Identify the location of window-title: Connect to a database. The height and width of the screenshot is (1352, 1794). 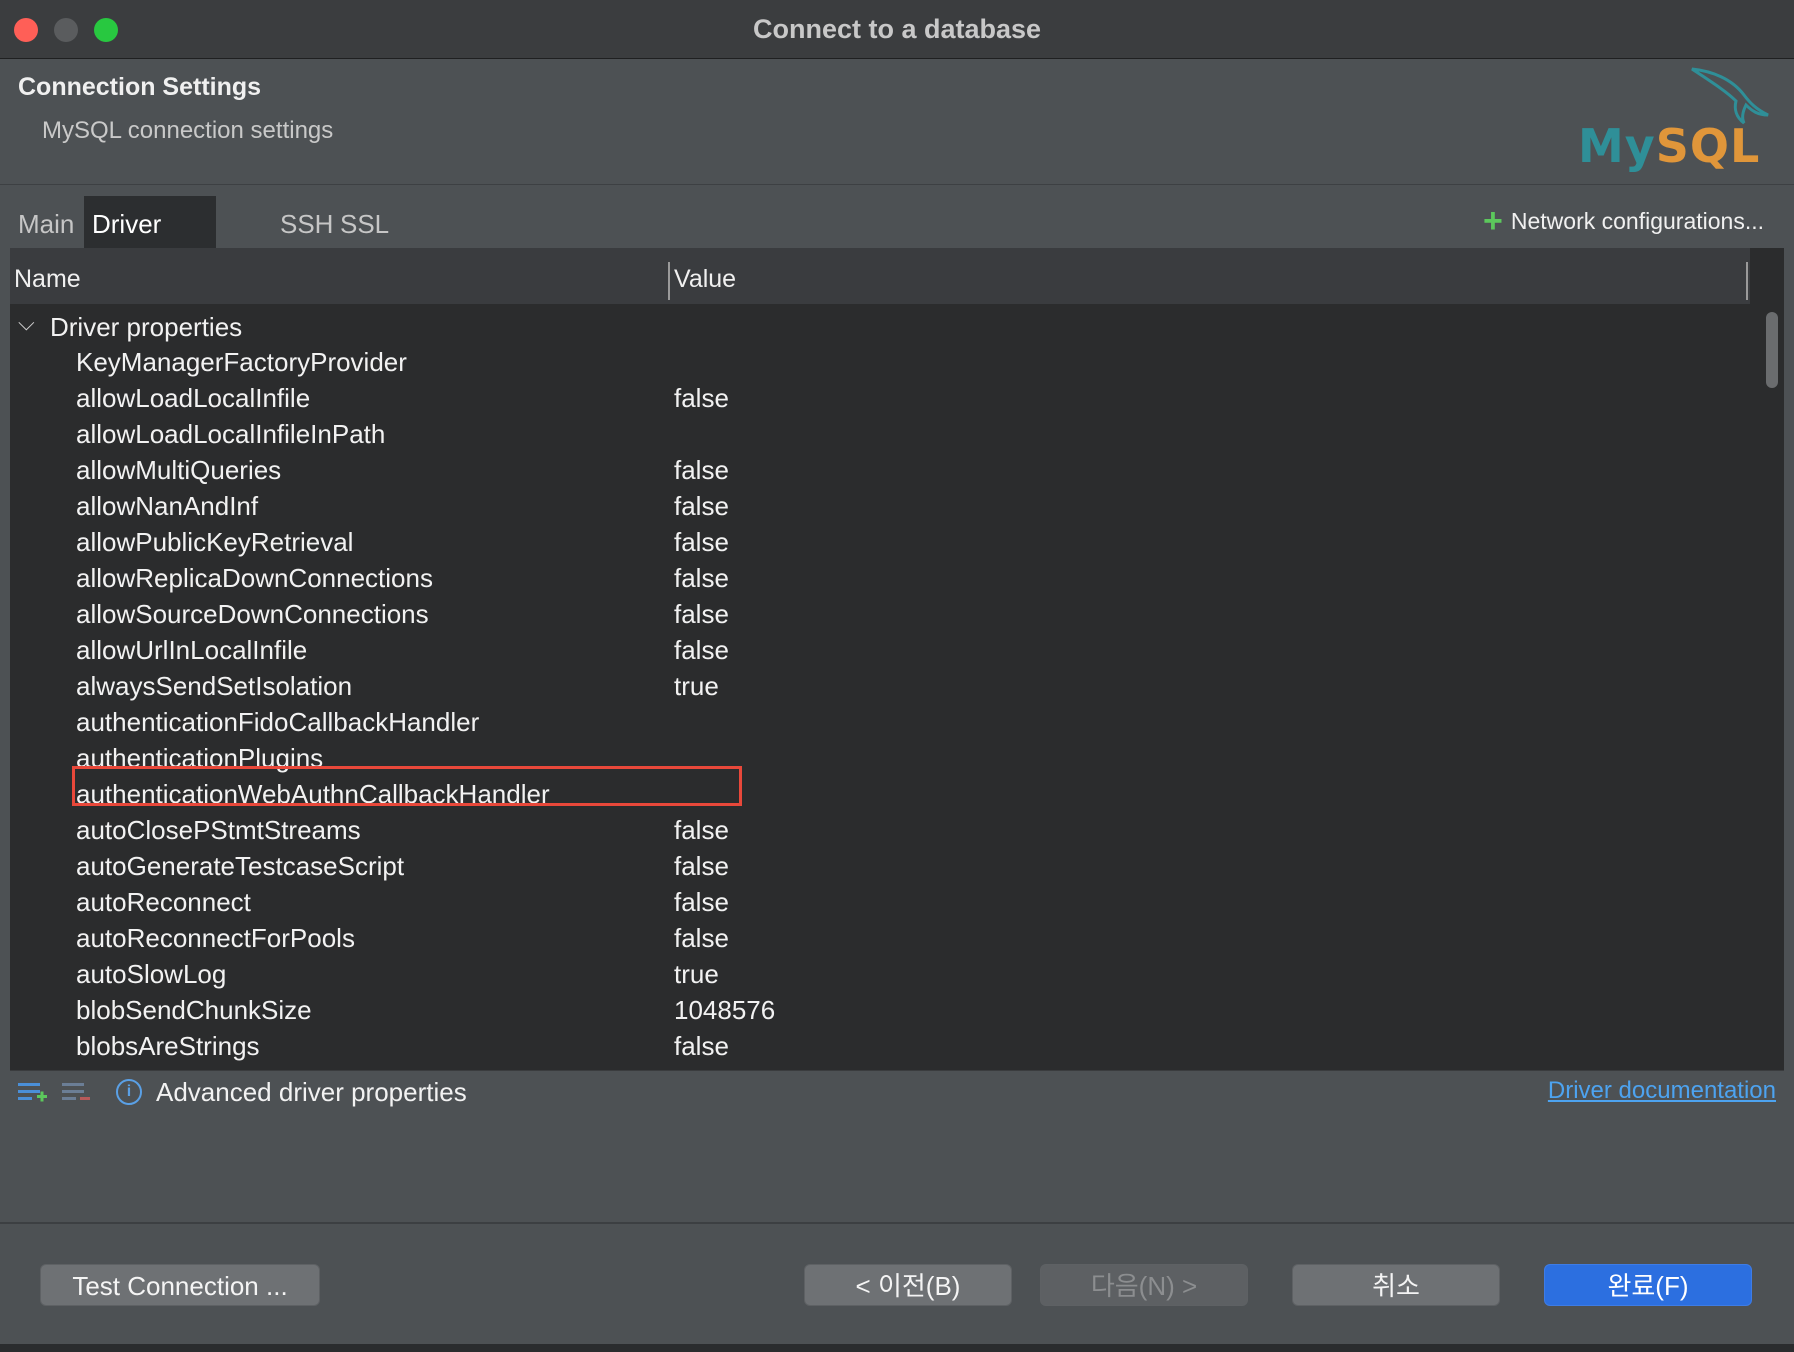
(897, 29).